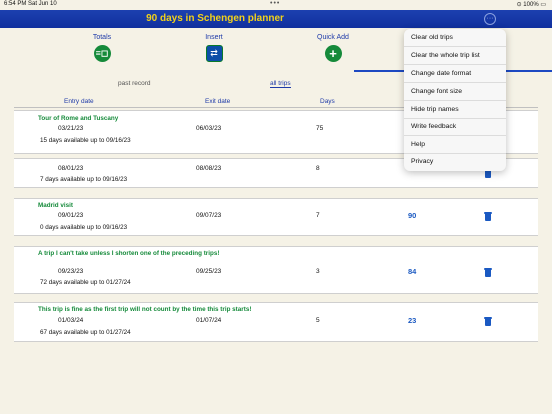 This screenshot has width=552, height=414. What do you see at coordinates (455, 110) in the screenshot?
I see `menu-hide-trip-names: Hide trip names` at bounding box center [455, 110].